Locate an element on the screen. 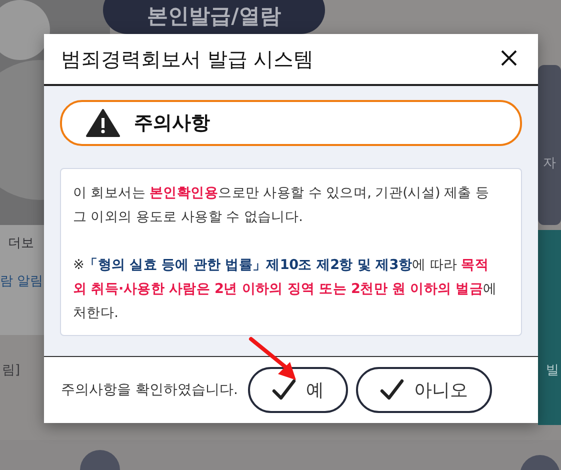 Image resolution: width=561 pixels, height=470 pixels. answer-button: 아니오 is located at coordinates (424, 390).